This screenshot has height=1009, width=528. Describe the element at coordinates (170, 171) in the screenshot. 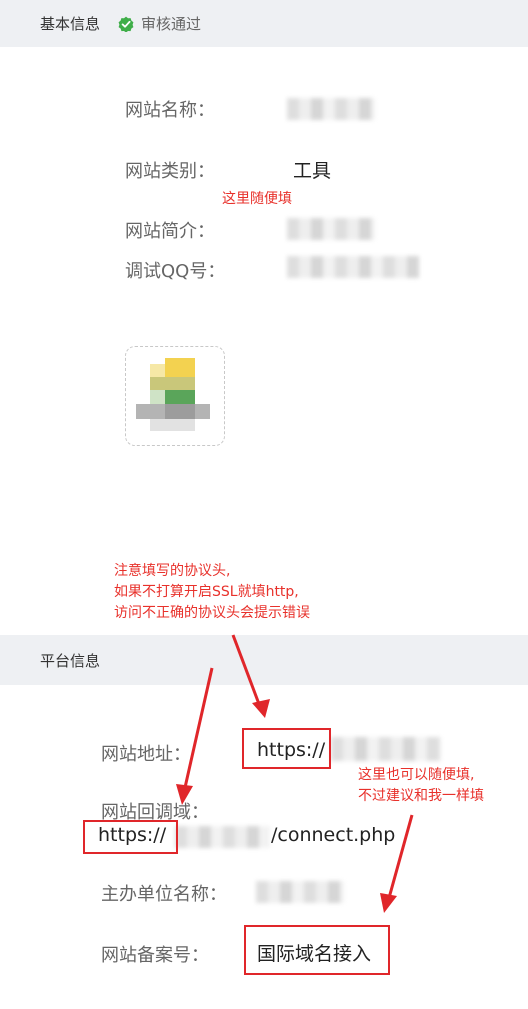

I see `site-category-label: 网站类别：` at that location.